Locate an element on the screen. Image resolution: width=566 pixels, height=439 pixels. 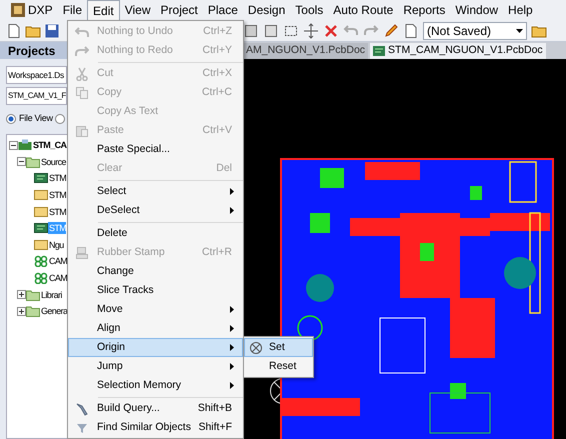
redo-icon is located at coordinates (82, 51).